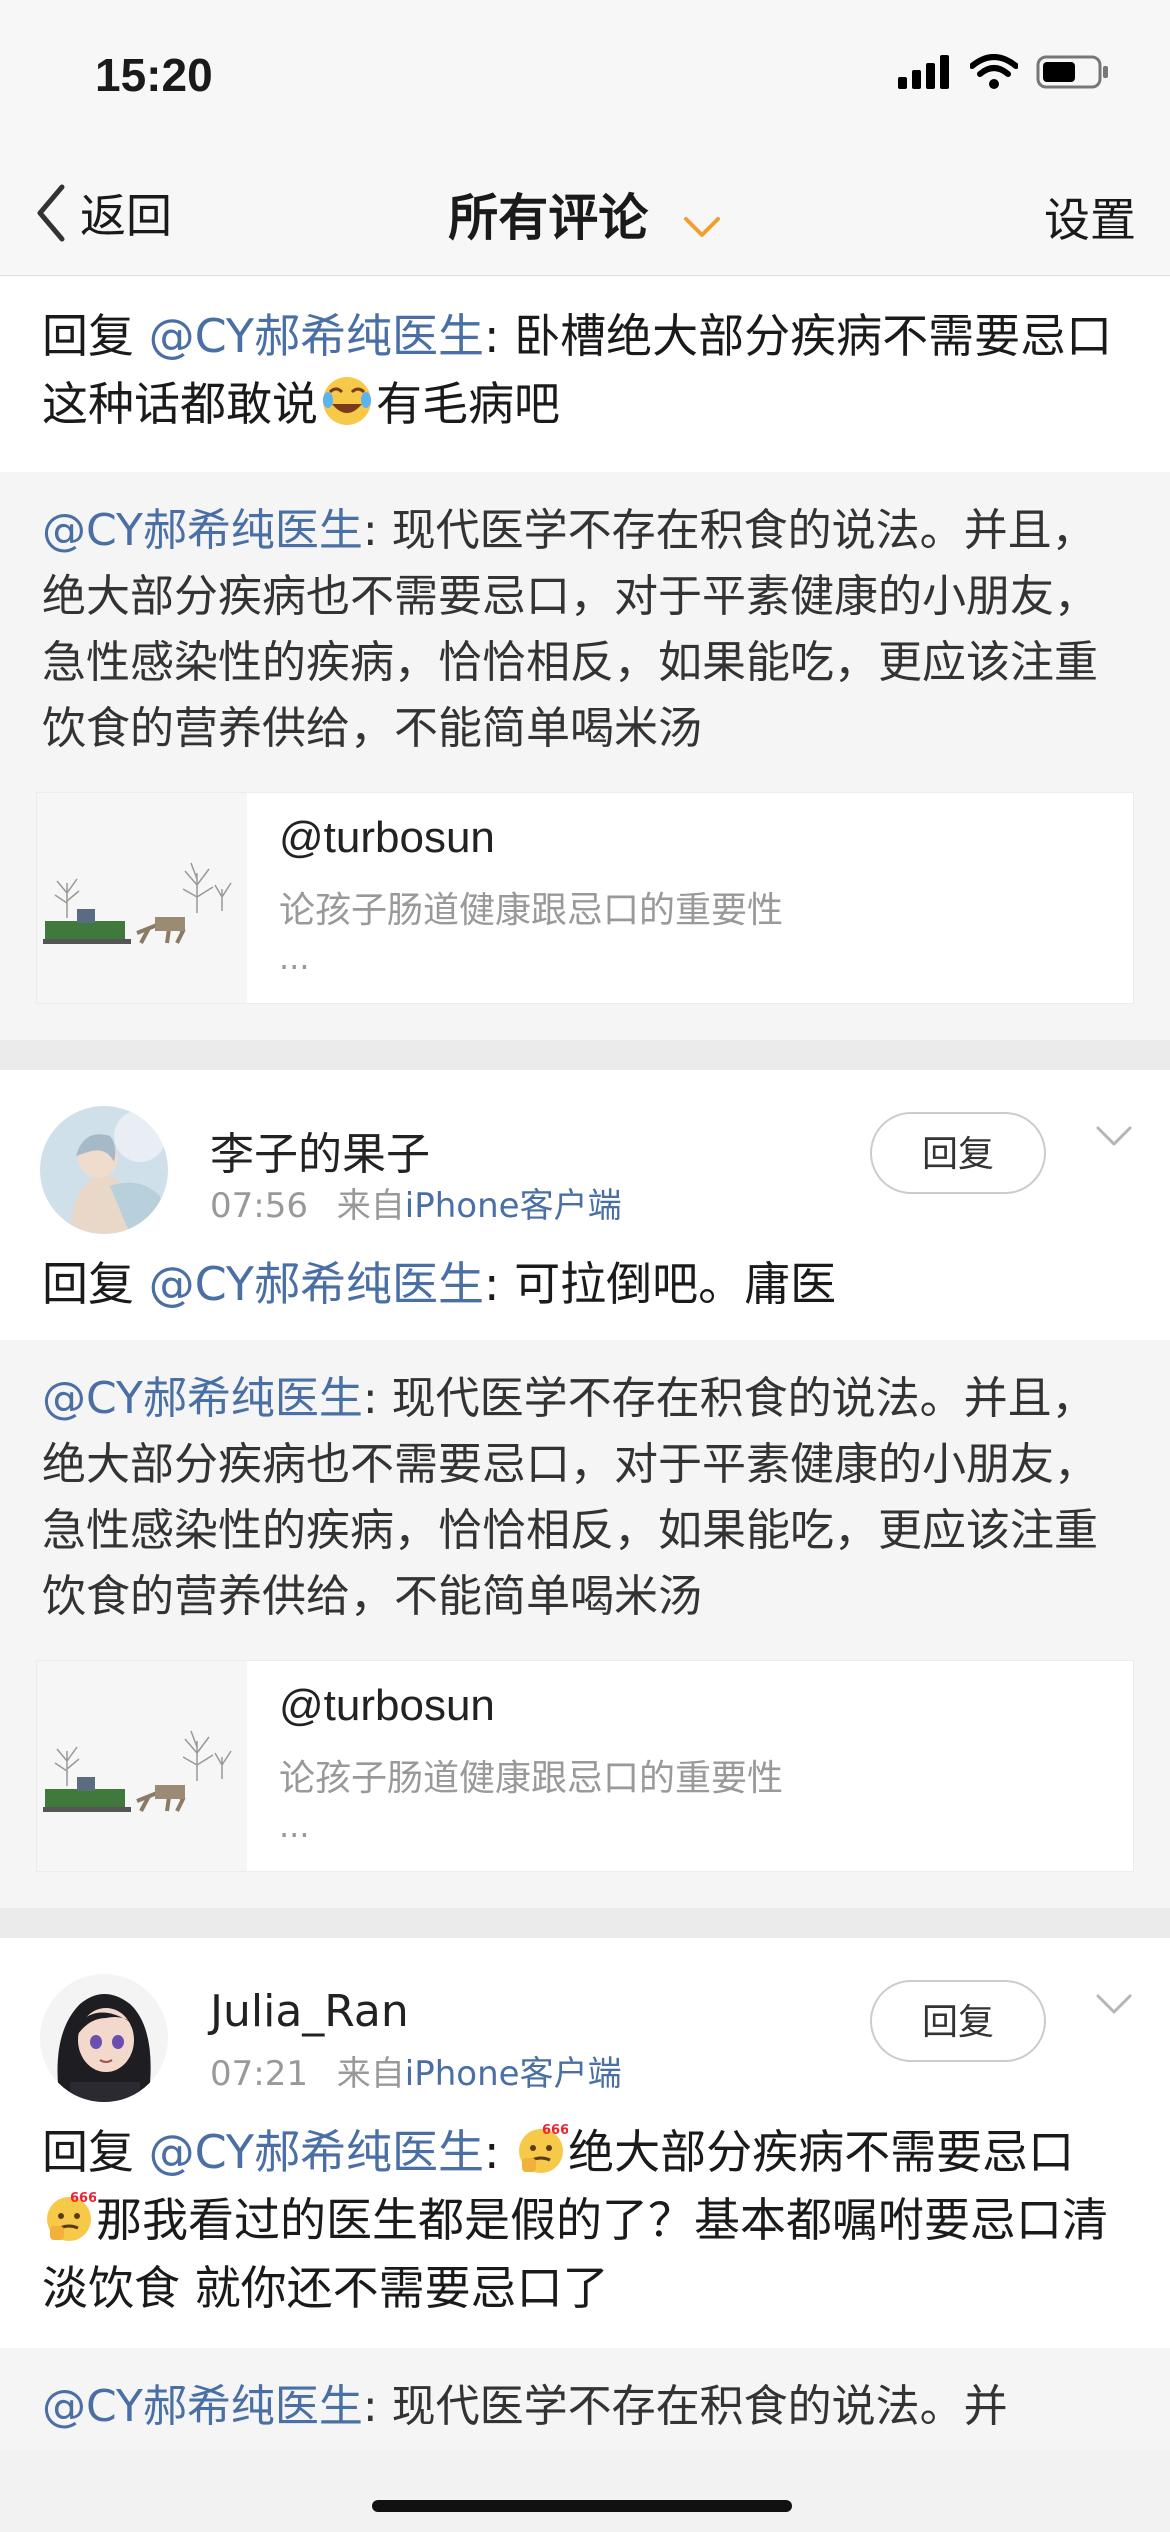 The image size is (1170, 2532). Describe the element at coordinates (585, 1160) in the screenshot. I see `comment-header: 李子的果子 07:56 来自iPhone客户端 回复` at that location.